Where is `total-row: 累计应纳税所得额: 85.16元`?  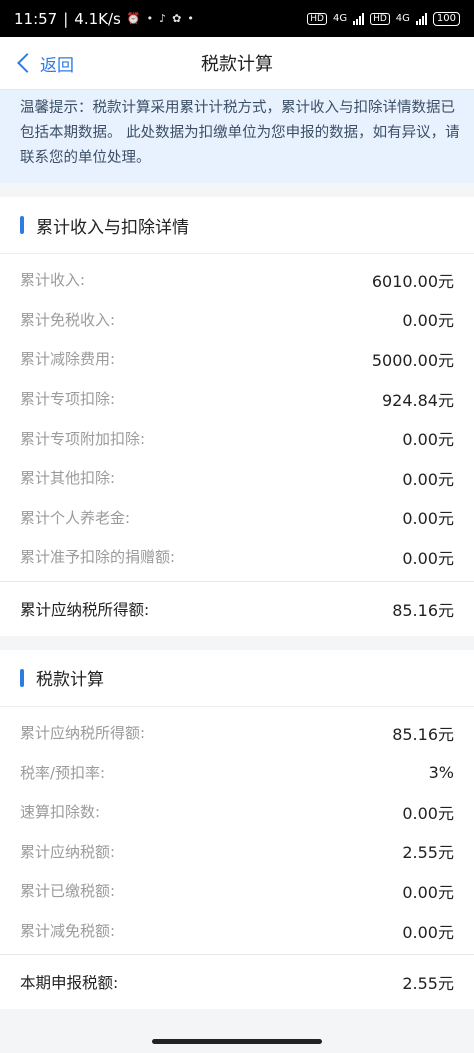
total-row: 累计应纳税所得额: 85.16元 is located at coordinates (237, 608).